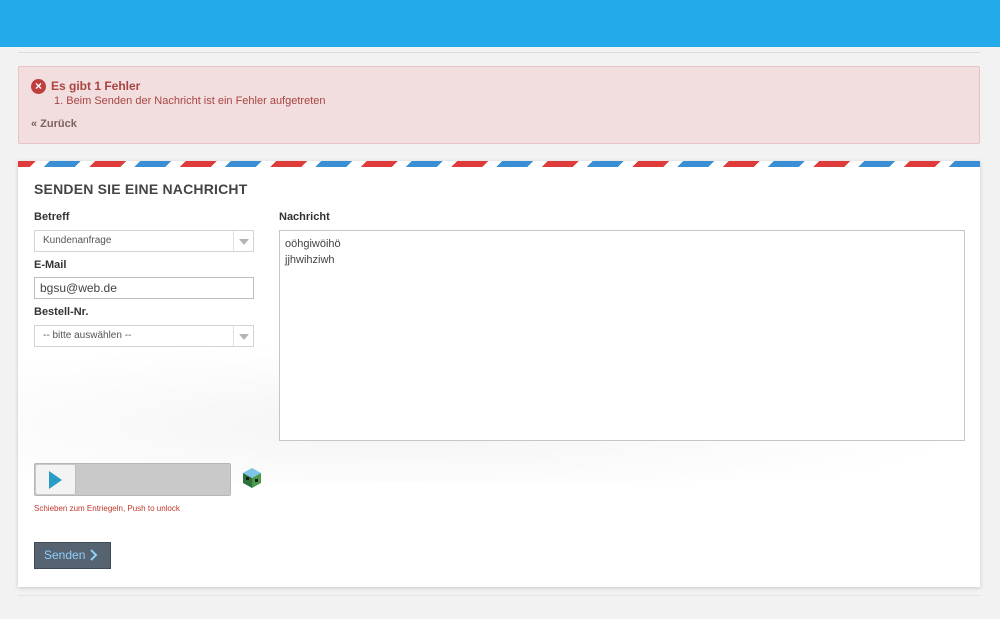 The image size is (1000, 619). I want to click on email-field: bgsu@web.de, so click(144, 288).